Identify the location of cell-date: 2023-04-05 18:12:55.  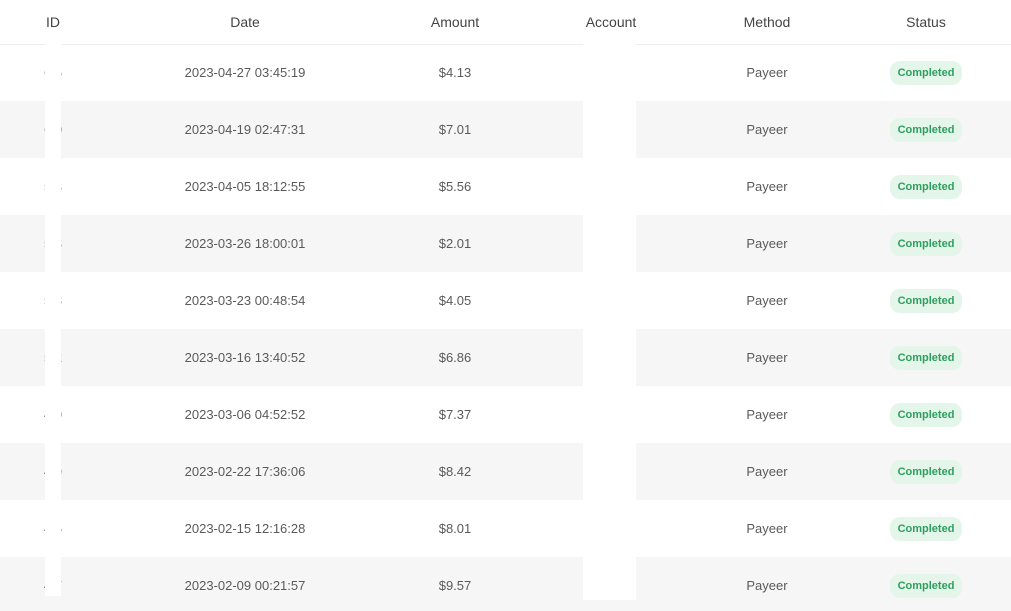
(245, 186).